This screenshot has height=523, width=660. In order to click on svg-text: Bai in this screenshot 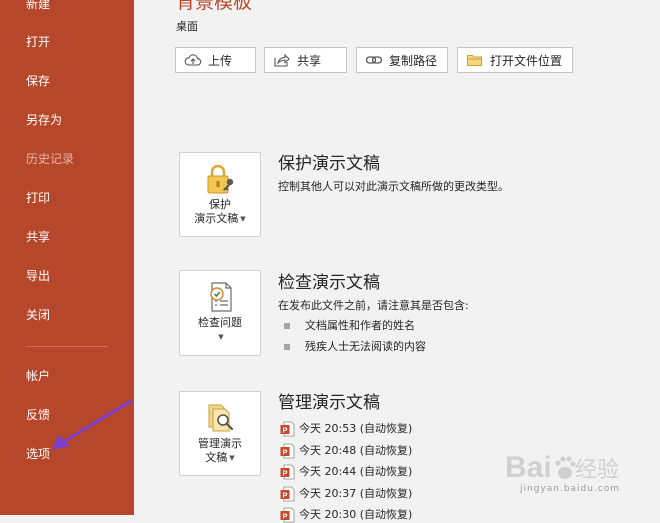, I will do `click(528, 467)`.